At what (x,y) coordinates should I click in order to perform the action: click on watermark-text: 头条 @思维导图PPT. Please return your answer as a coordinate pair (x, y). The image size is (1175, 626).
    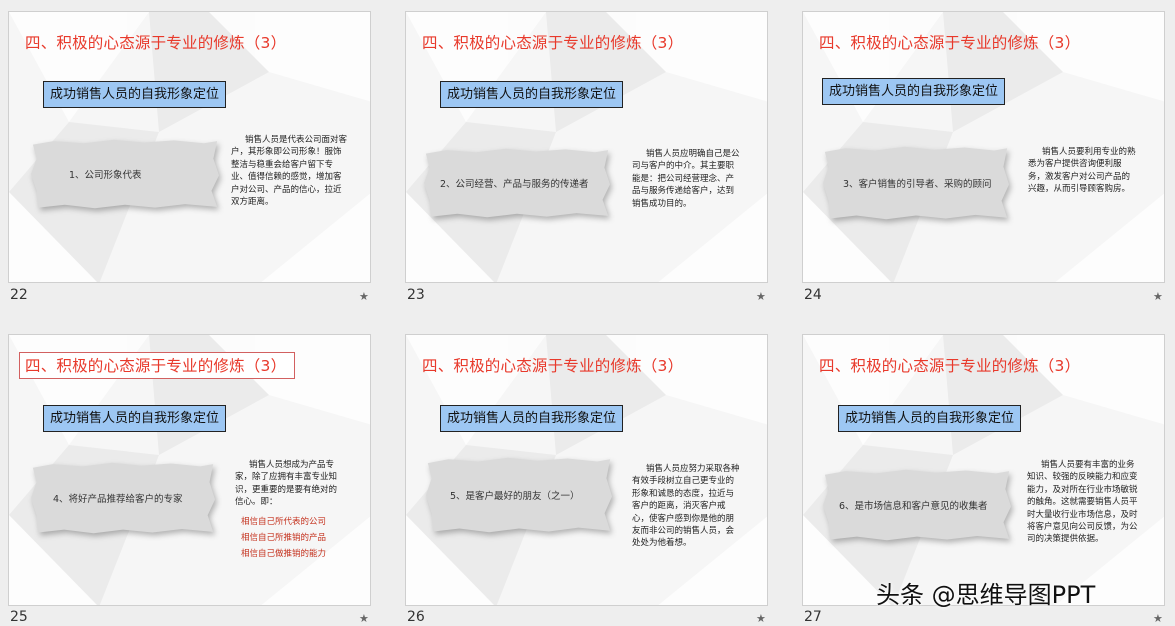
    Looking at the image, I should click on (986, 595).